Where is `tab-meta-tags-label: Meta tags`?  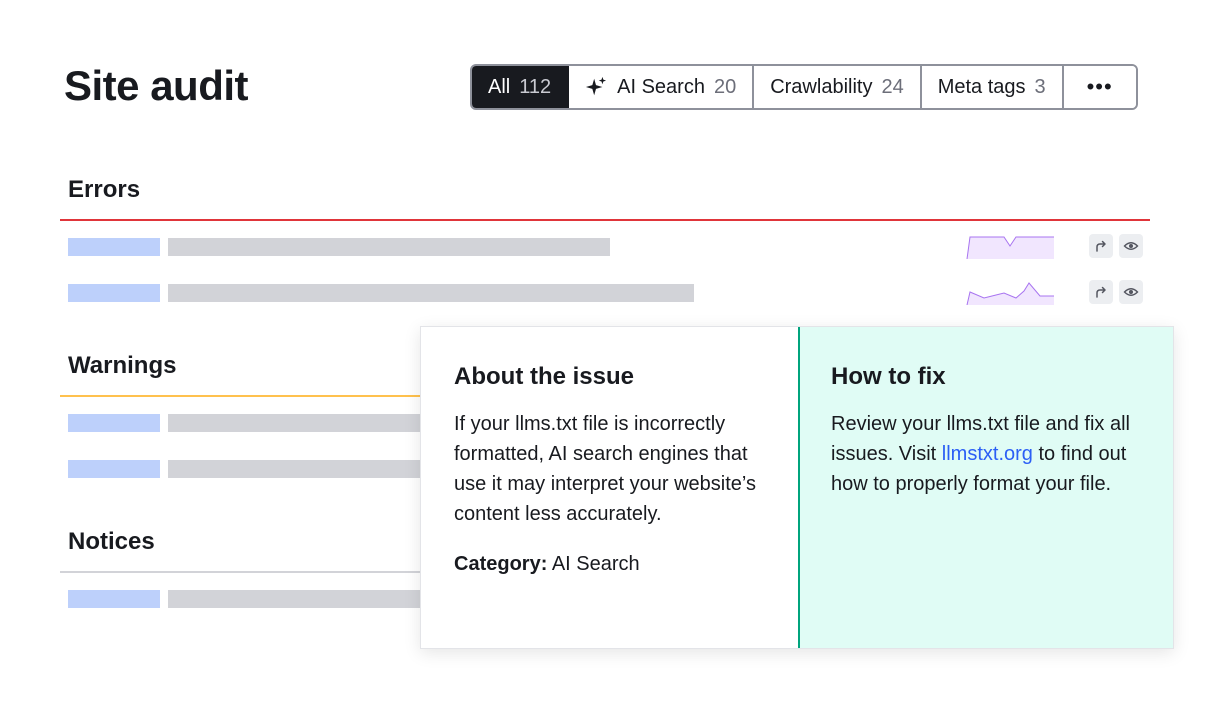 tab-meta-tags-label: Meta tags is located at coordinates (981, 86).